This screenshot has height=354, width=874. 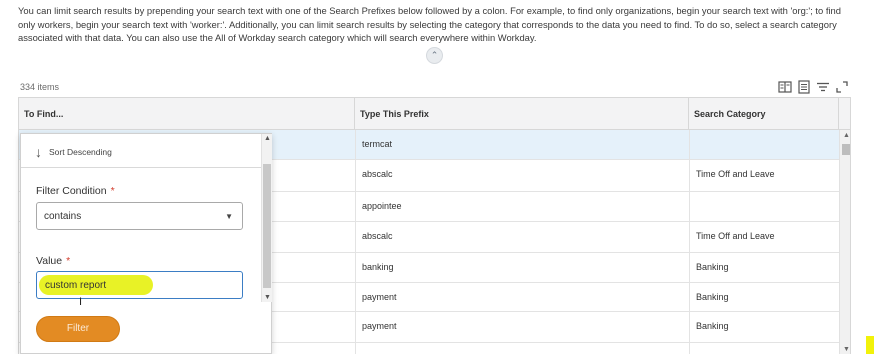 What do you see at coordinates (139, 216) in the screenshot?
I see `filter-condition-select: contains ▼` at bounding box center [139, 216].